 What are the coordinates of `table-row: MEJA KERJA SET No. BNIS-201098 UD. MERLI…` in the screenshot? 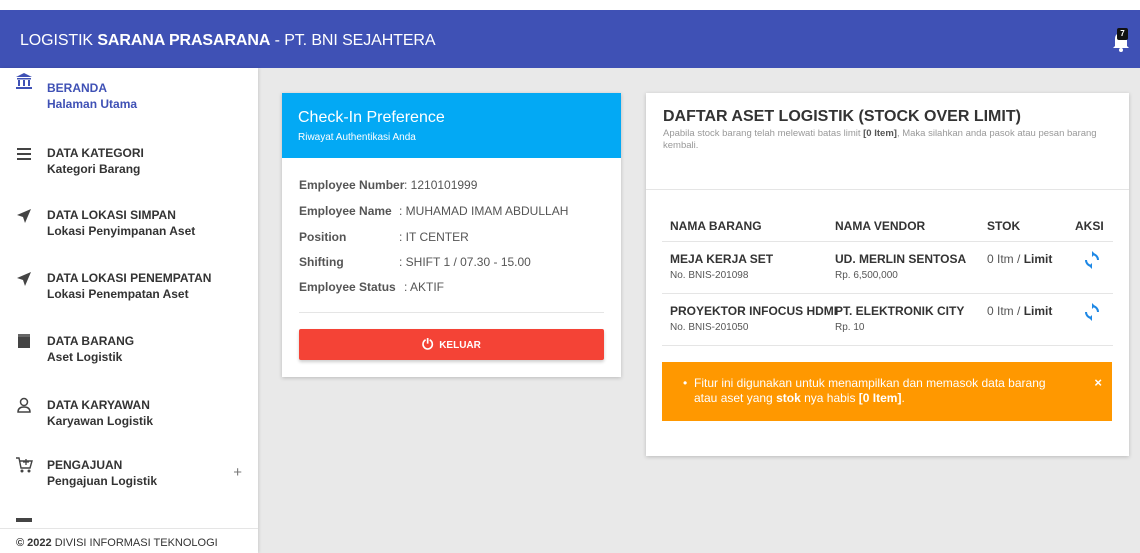 It's located at (887, 267).